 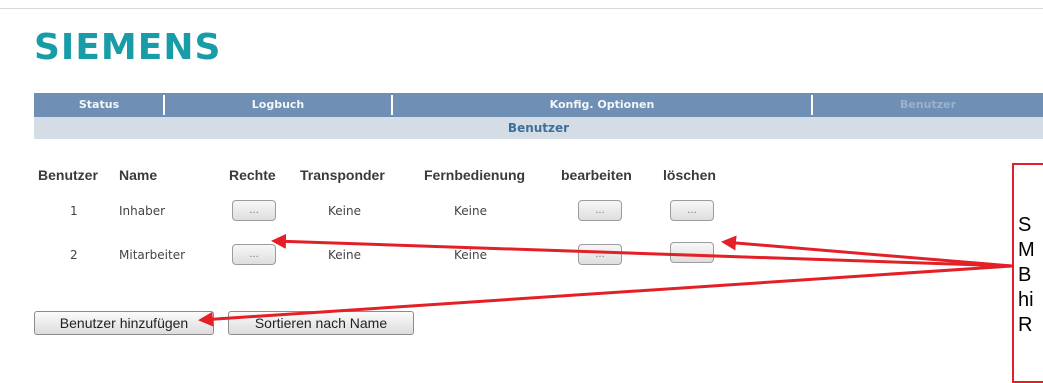 I want to click on annotation-callout: S M B hi R, so click(x=1027, y=273).